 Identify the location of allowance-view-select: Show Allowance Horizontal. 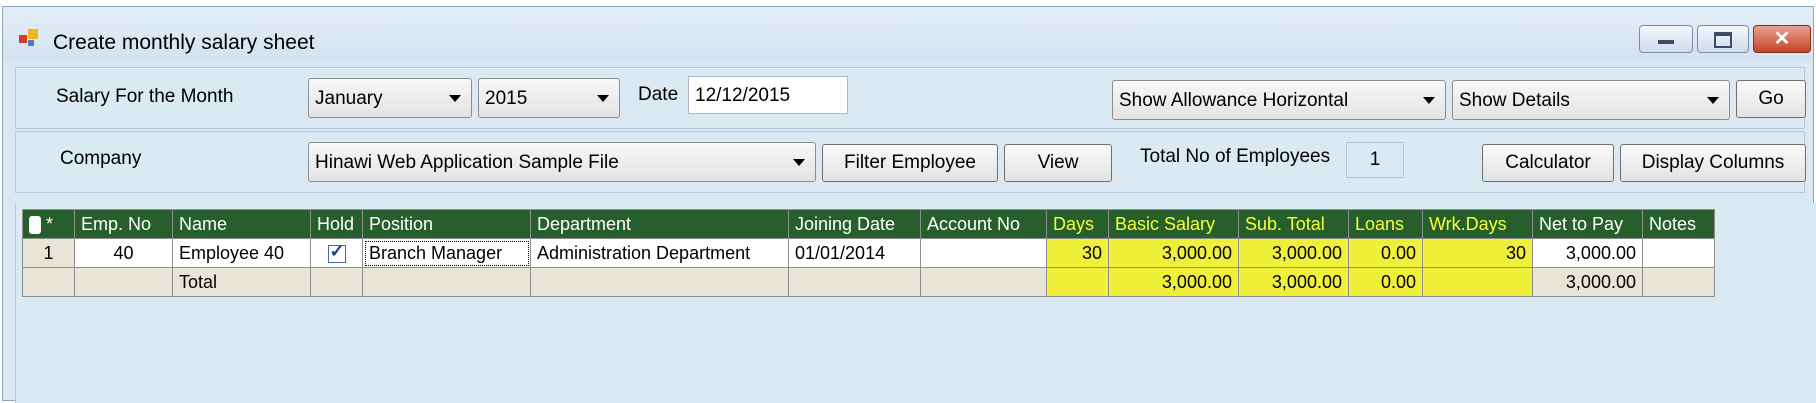
(1279, 100).